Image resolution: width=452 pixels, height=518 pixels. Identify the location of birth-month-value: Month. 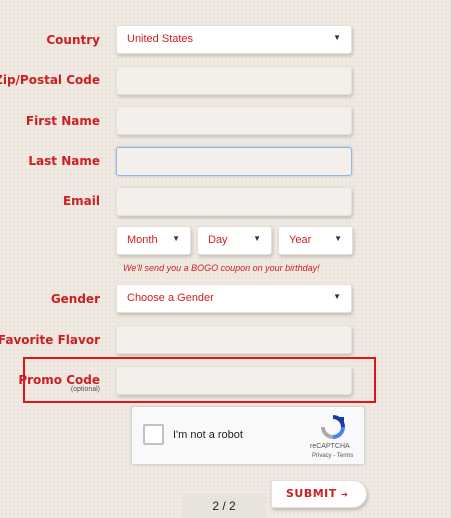
(142, 240).